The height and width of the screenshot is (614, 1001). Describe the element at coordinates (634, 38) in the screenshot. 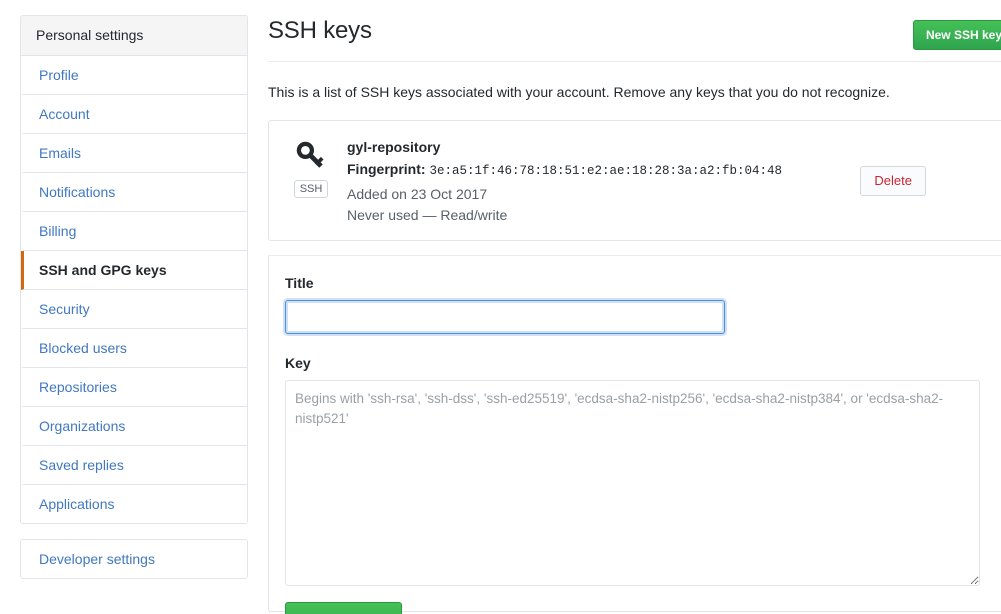

I see `page-header: SSH keys New SSH key` at that location.